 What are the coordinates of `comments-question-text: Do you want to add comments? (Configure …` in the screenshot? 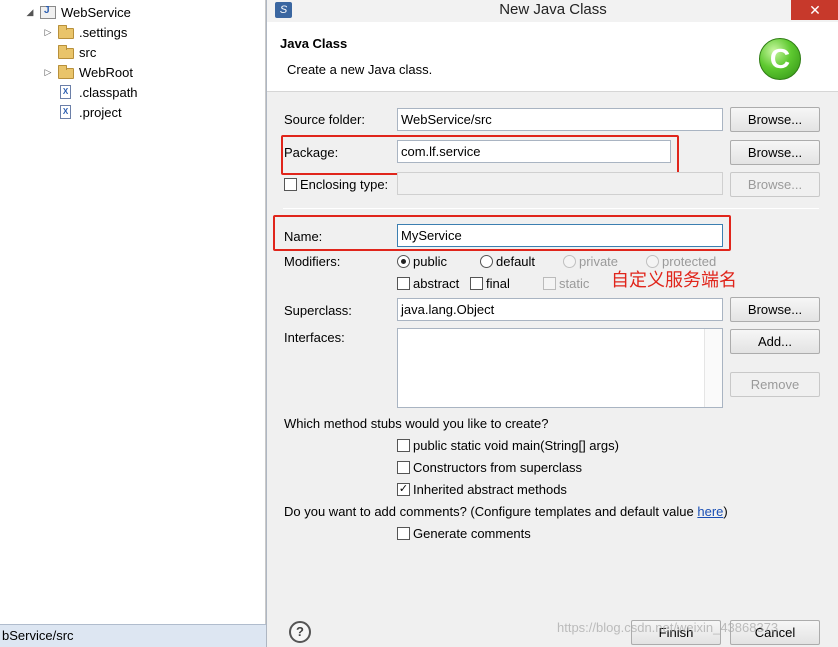 It's located at (491, 511).